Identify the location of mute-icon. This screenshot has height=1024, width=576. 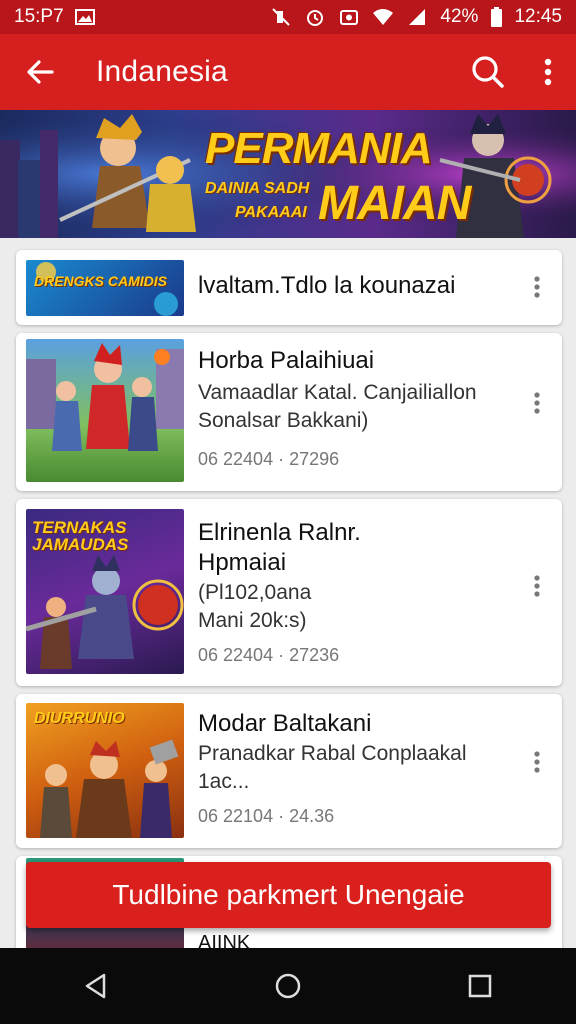
(281, 17).